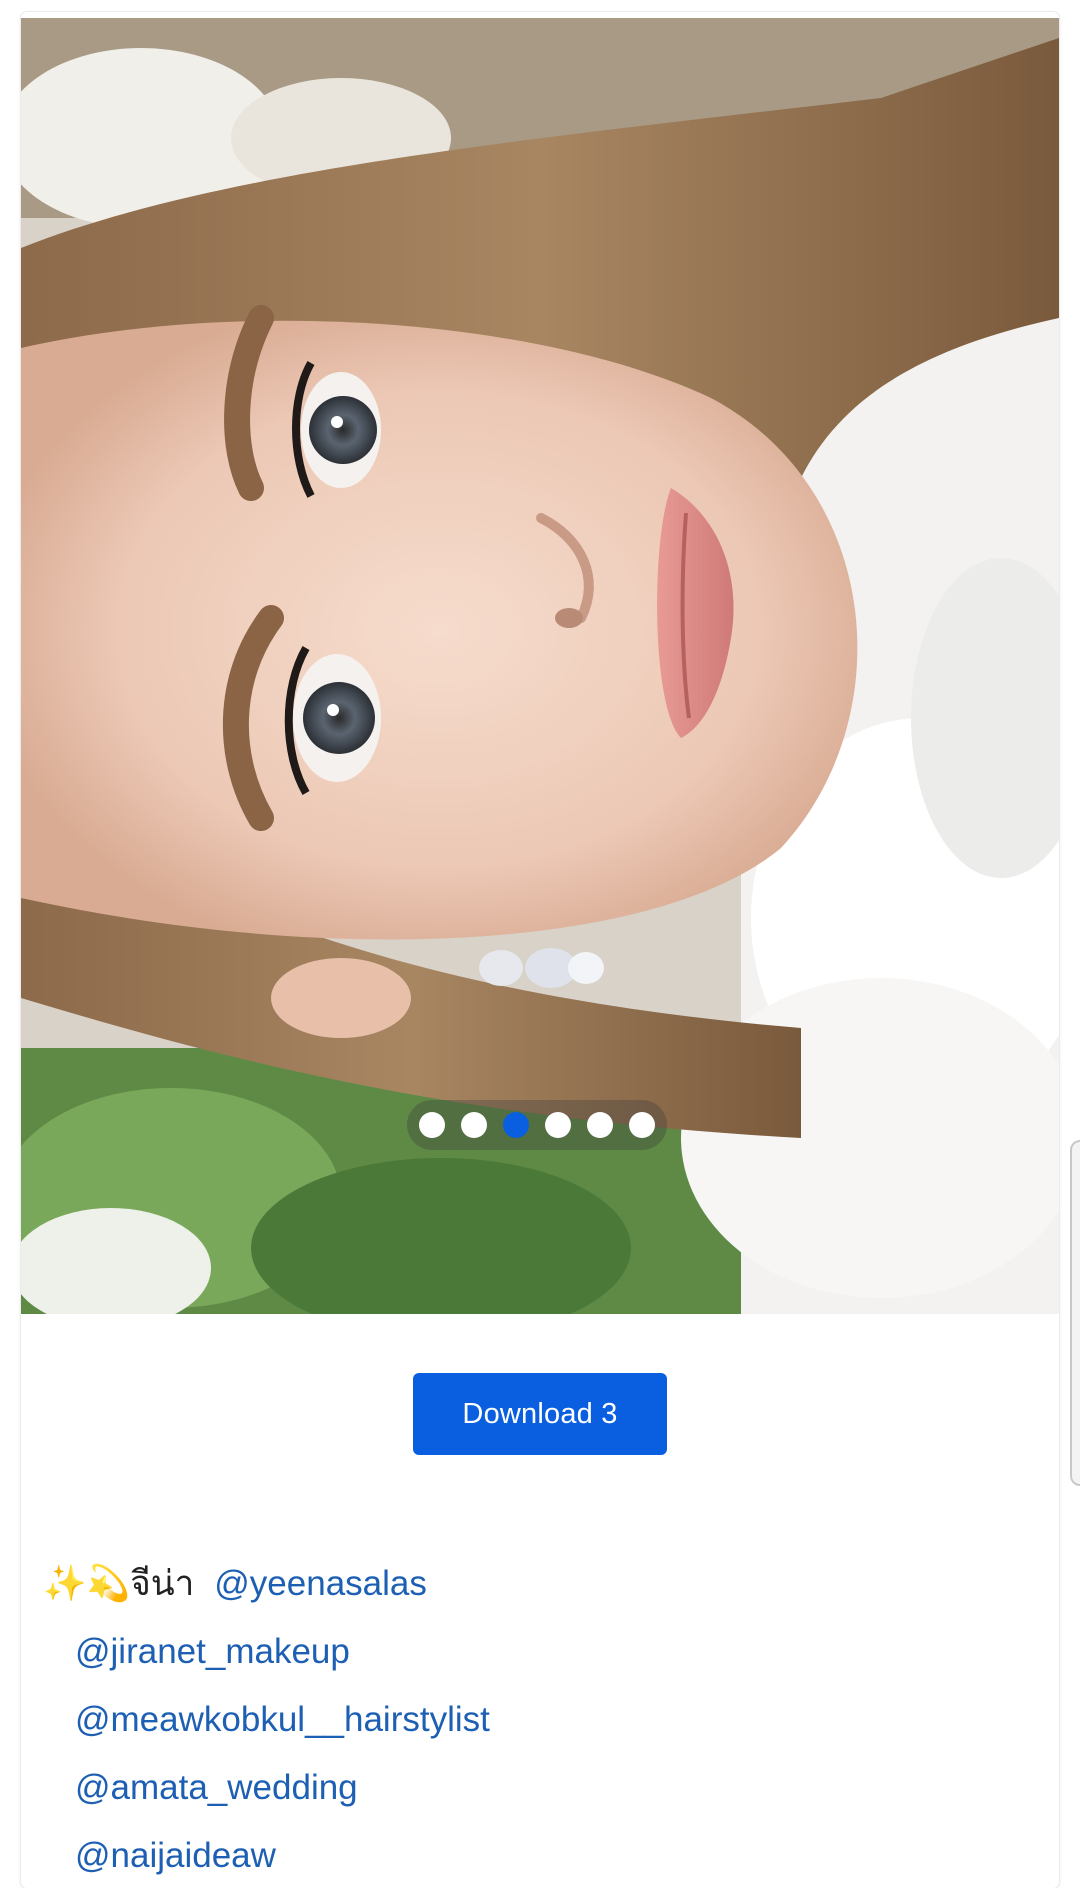 Image resolution: width=1080 pixels, height=1888 pixels. Describe the element at coordinates (282, 1719) in the screenshot. I see `mention-link: @meawkobkul__hairstylist` at that location.